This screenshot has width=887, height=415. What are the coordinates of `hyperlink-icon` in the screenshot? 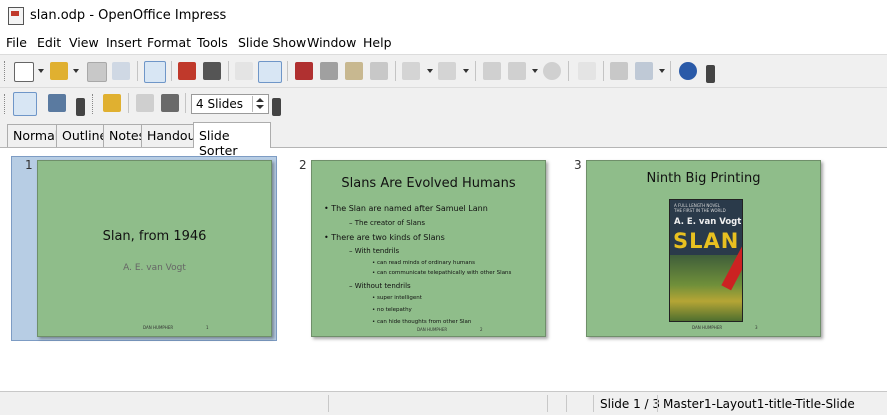 It's located at (552, 71).